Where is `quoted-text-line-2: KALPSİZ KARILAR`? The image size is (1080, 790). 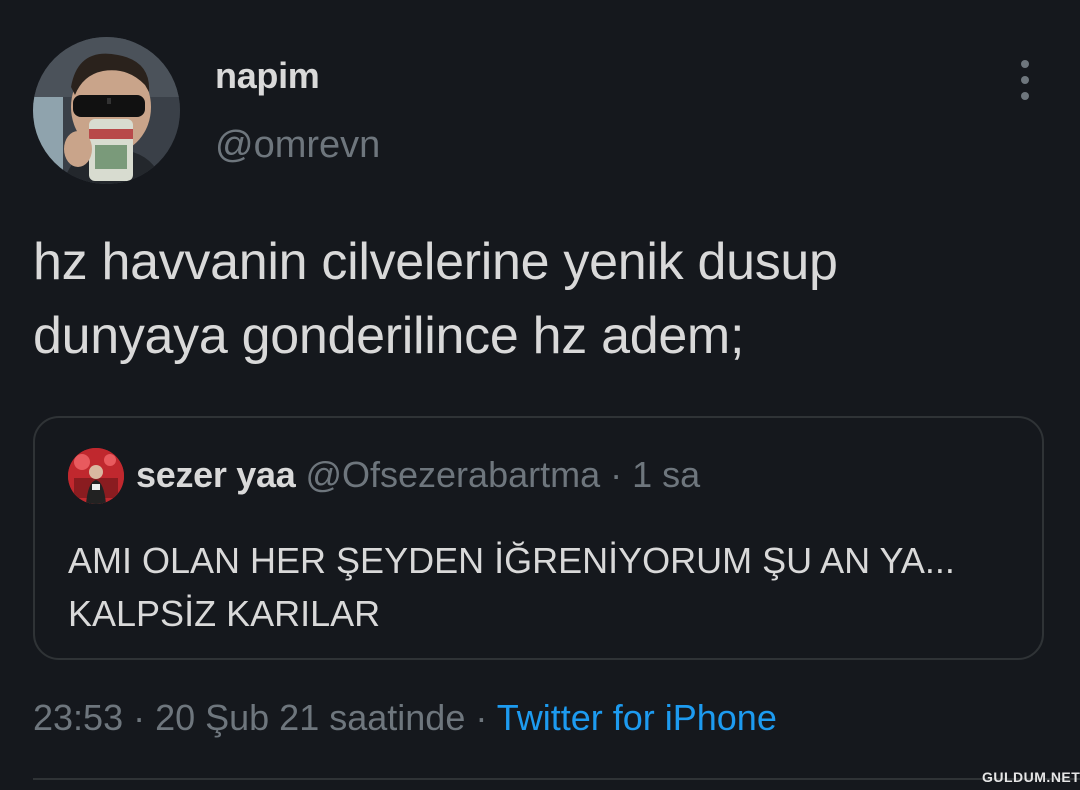 quoted-text-line-2: KALPSİZ KARILAR is located at coordinates (224, 613).